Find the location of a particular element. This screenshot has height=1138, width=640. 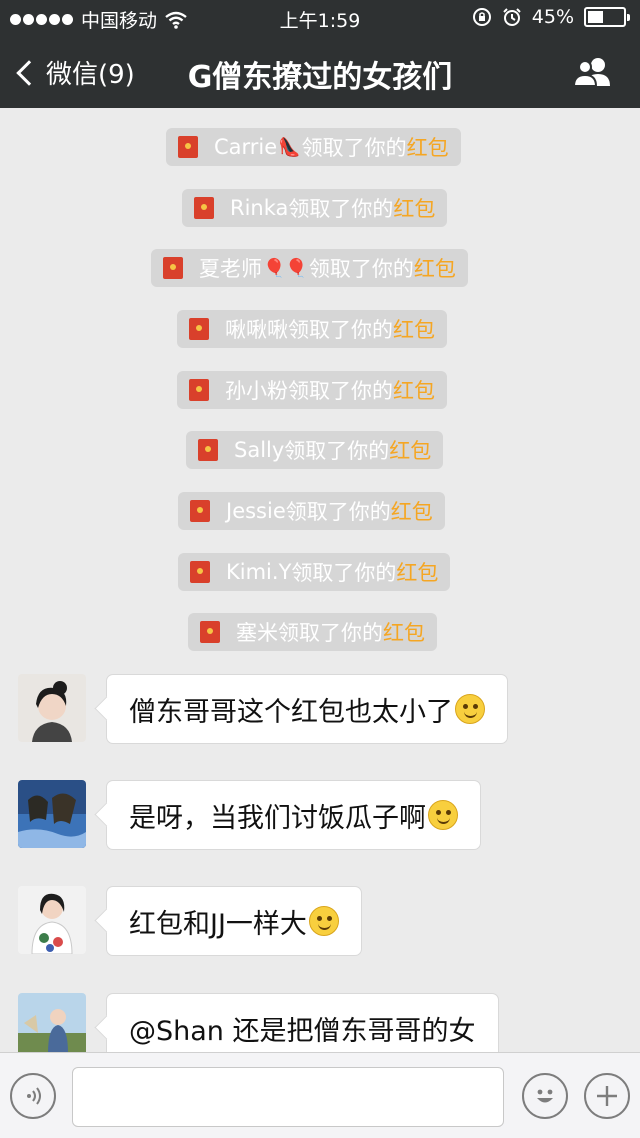

system-notice: Jessie 领取了你的 红包 is located at coordinates (311, 511).